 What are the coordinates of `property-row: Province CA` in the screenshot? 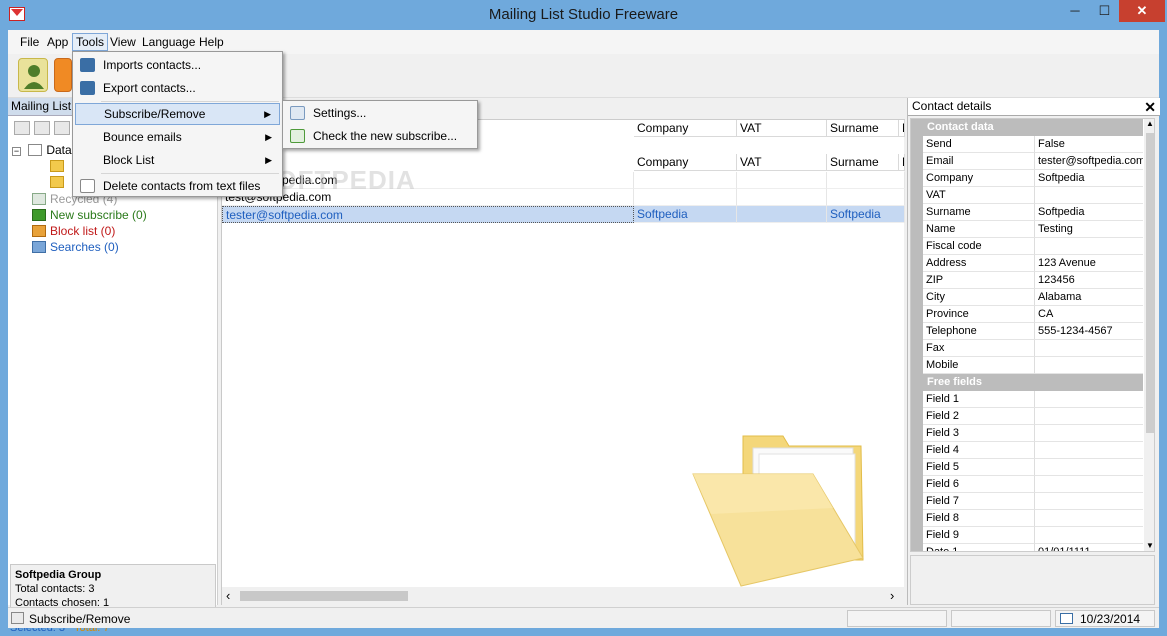 It's located at (1027, 314).